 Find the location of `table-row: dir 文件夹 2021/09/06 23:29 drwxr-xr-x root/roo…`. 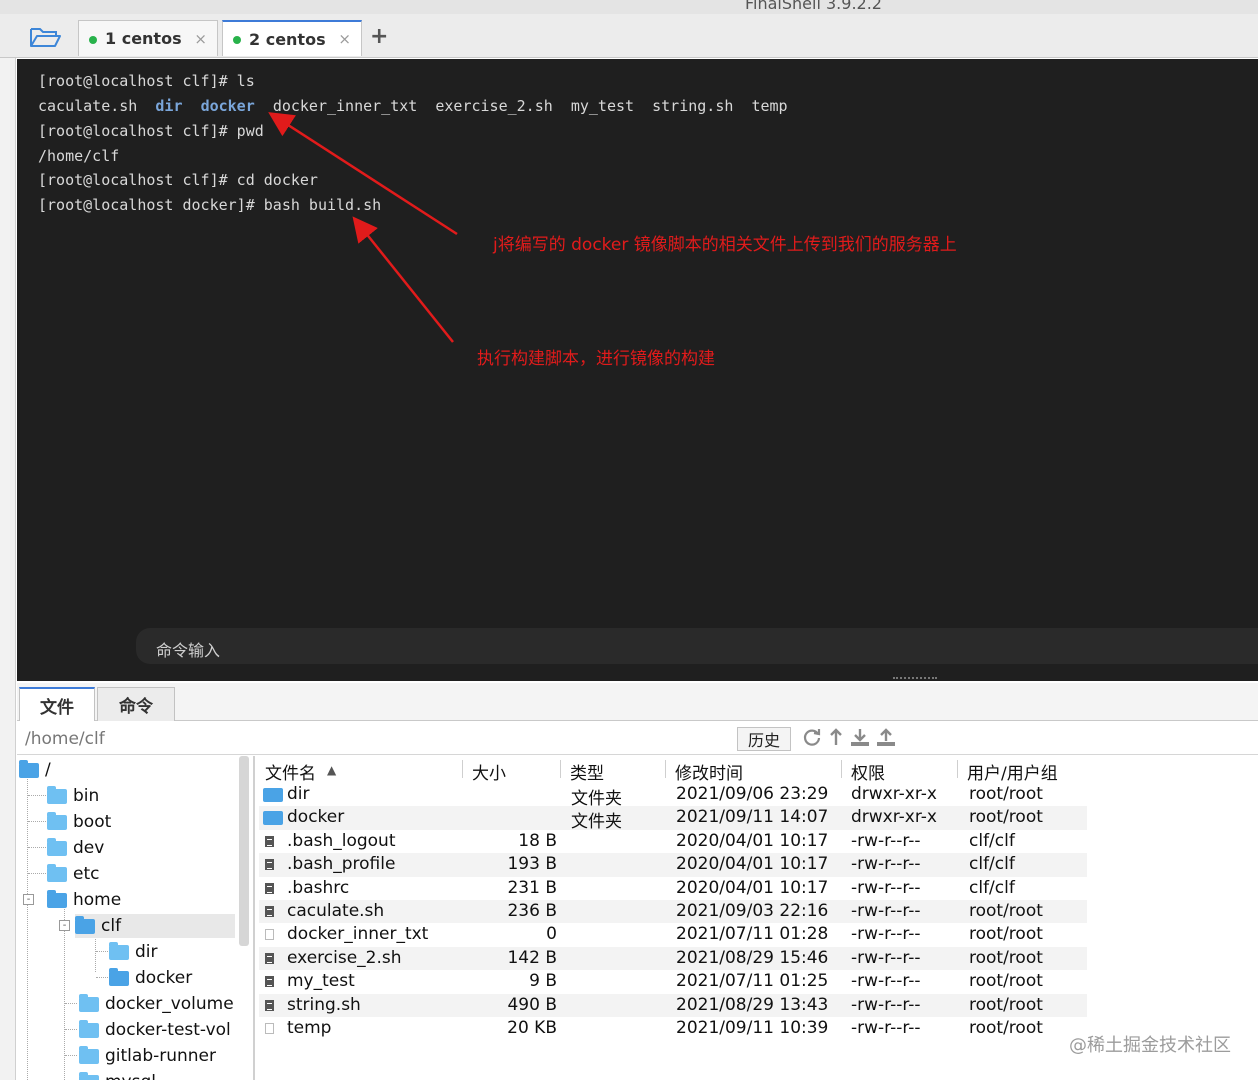

table-row: dir 文件夹 2021/09/06 23:29 drwxr-xr-x root/roo… is located at coordinates (673, 796).